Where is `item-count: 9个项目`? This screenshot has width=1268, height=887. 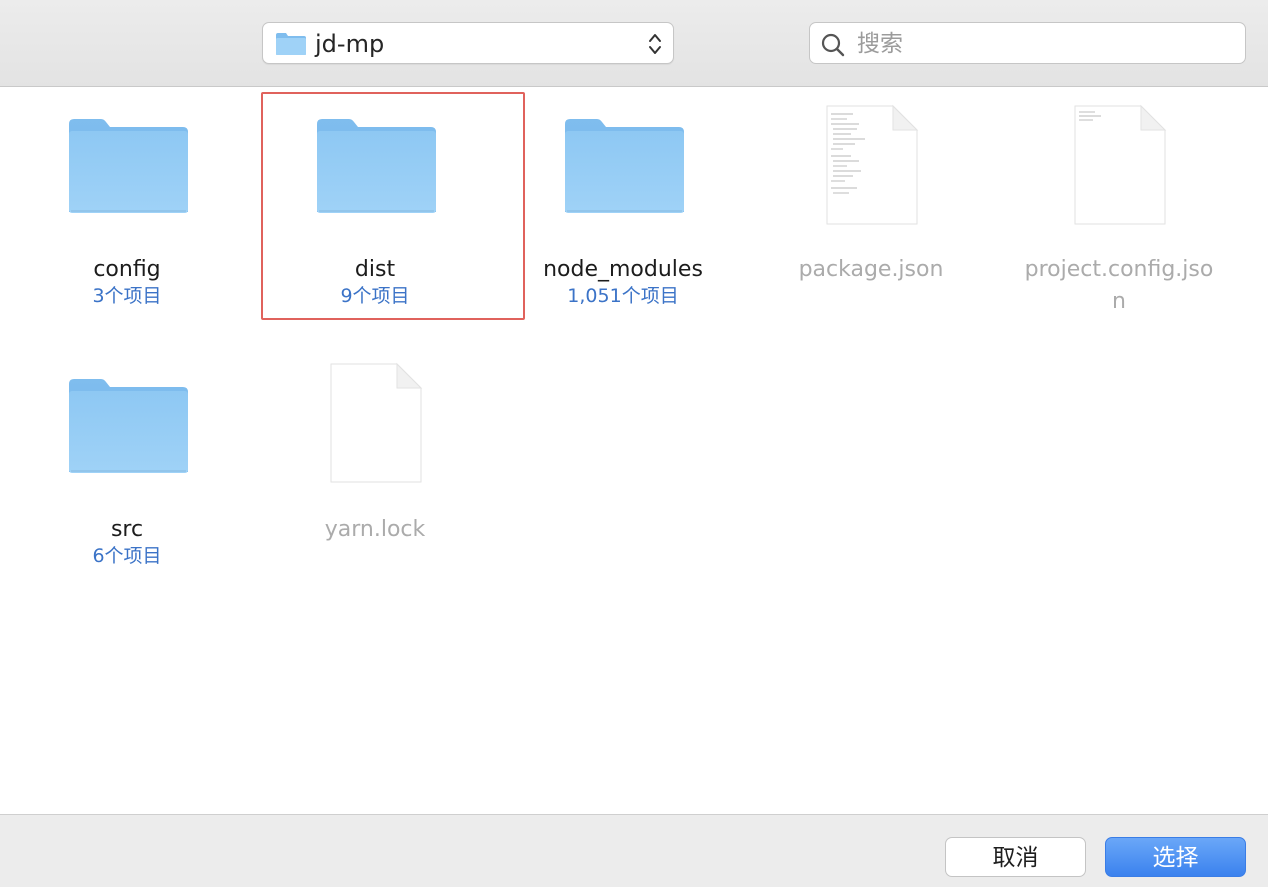 item-count: 9个项目 is located at coordinates (375, 296).